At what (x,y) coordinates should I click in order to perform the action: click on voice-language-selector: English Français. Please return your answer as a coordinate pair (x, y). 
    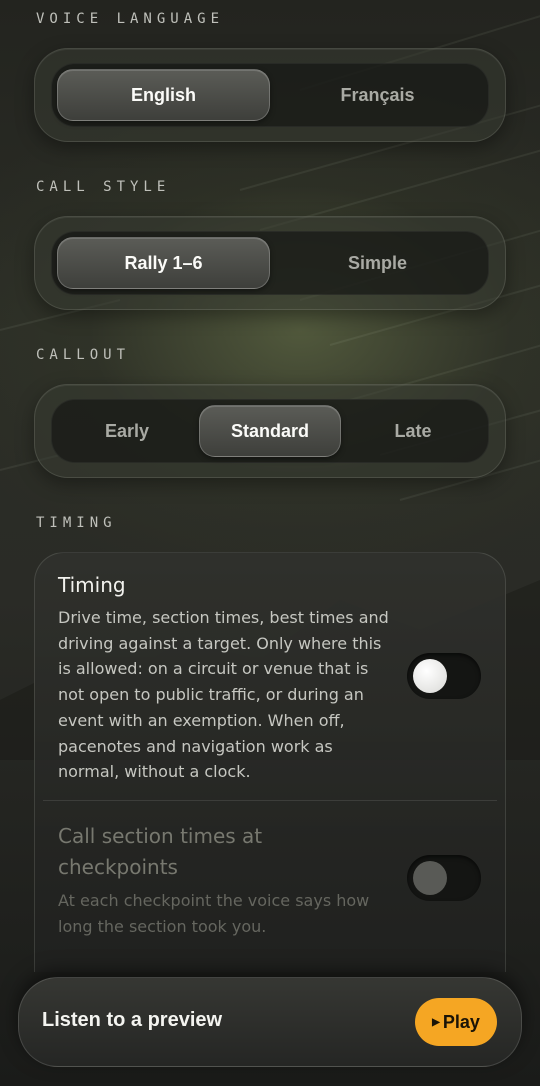
    Looking at the image, I should click on (270, 95).